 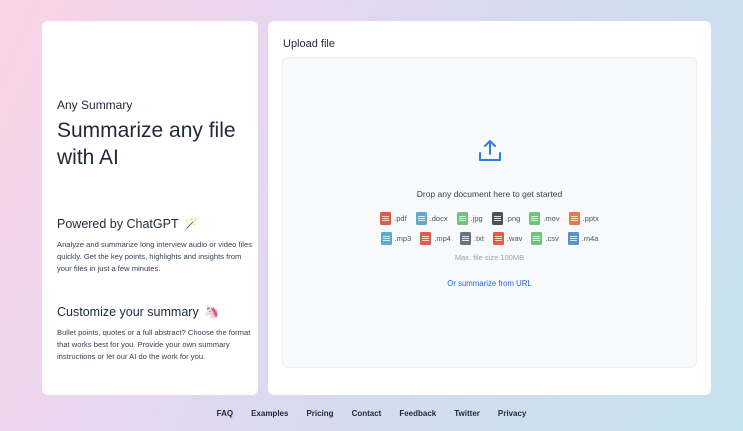 I want to click on file-type-label: .pdf, so click(x=400, y=218).